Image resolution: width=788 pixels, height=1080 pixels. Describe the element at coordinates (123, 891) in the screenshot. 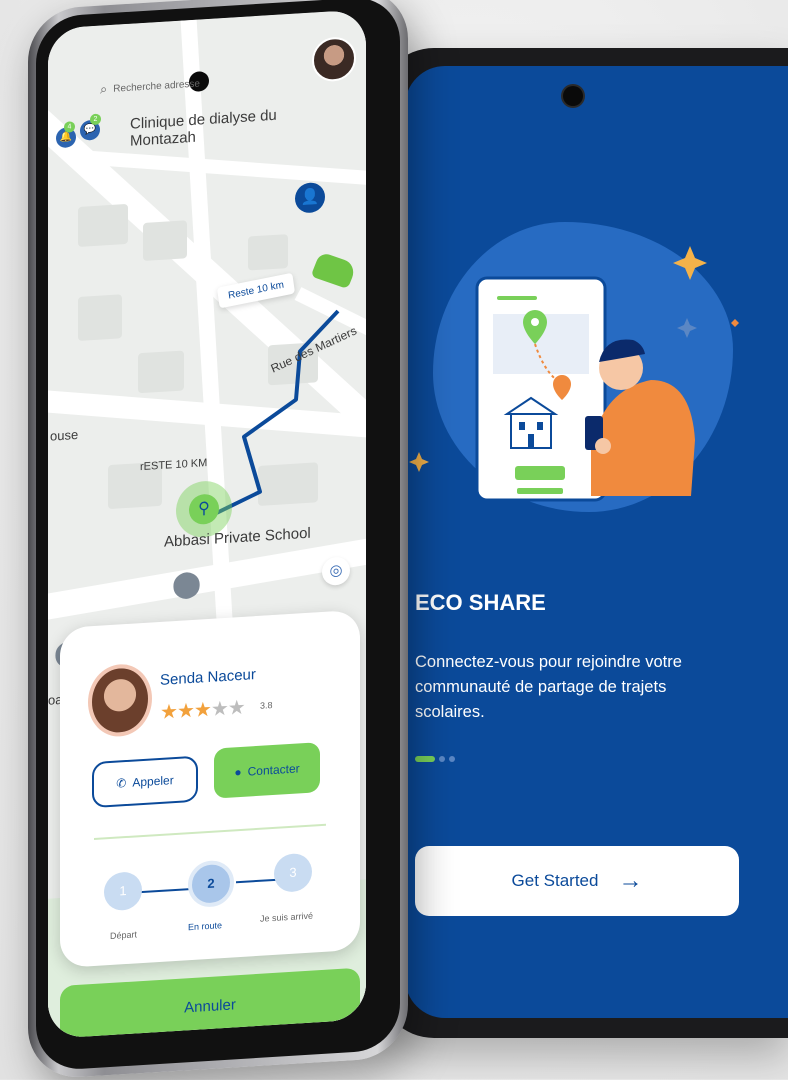

I see `step-1: 1` at that location.